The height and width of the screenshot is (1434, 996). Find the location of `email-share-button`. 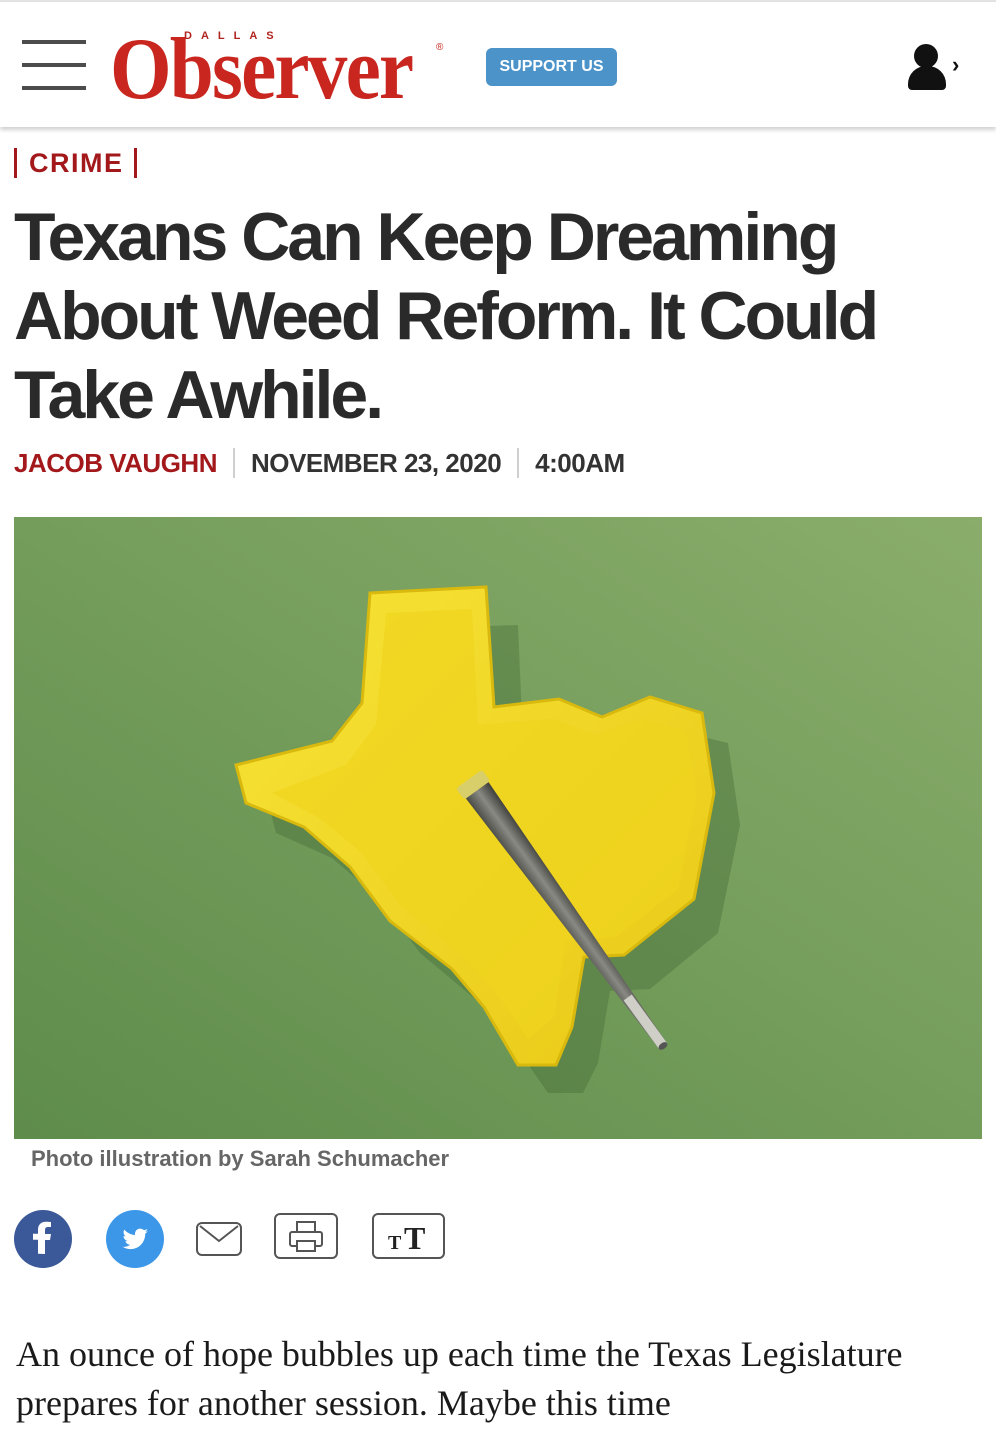

email-share-button is located at coordinates (219, 1239).